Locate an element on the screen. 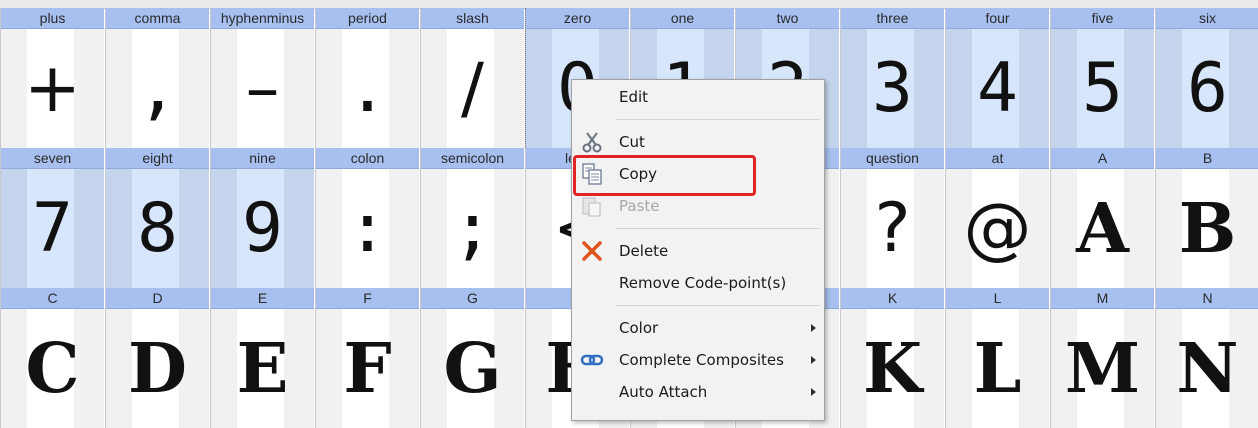 The width and height of the screenshot is (1258, 428). glyph-cell: BB is located at coordinates (1206, 218).